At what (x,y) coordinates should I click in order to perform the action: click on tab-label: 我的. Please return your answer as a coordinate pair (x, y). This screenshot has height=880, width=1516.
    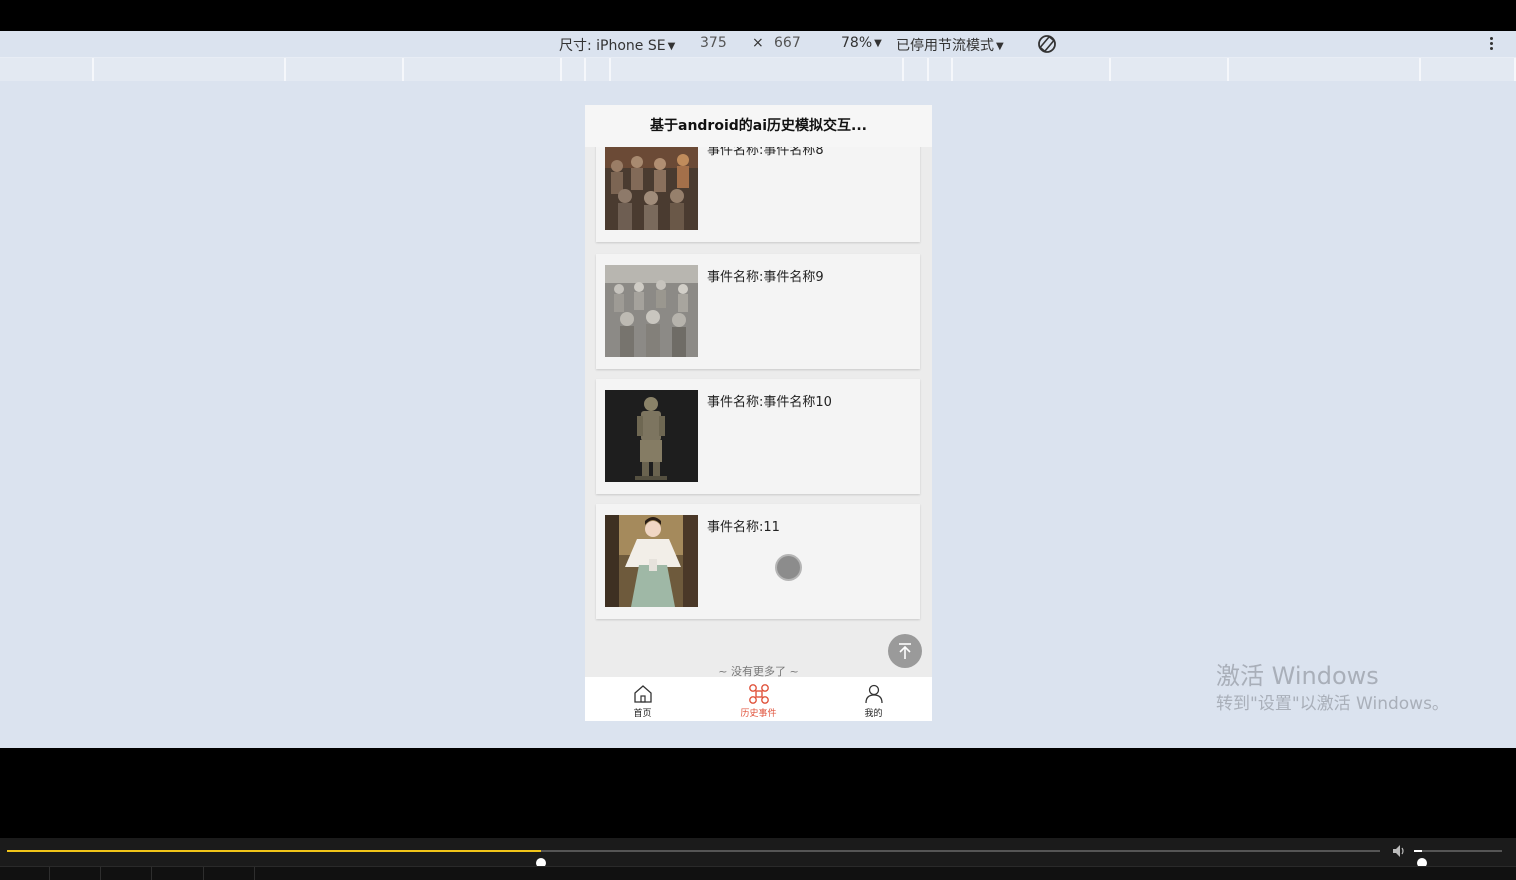
    Looking at the image, I should click on (873, 714).